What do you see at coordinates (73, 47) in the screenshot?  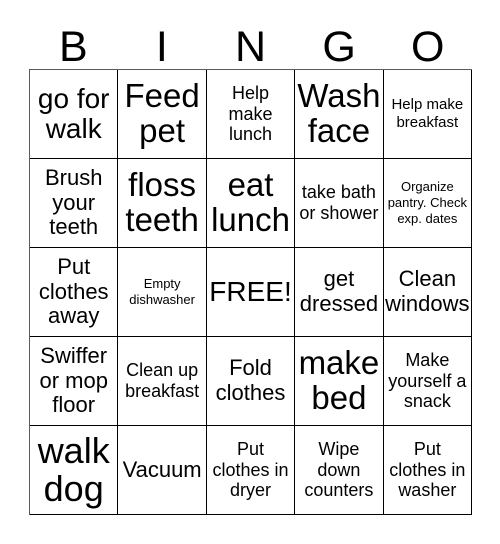 I see `bingo-header-letter-b: B` at bounding box center [73, 47].